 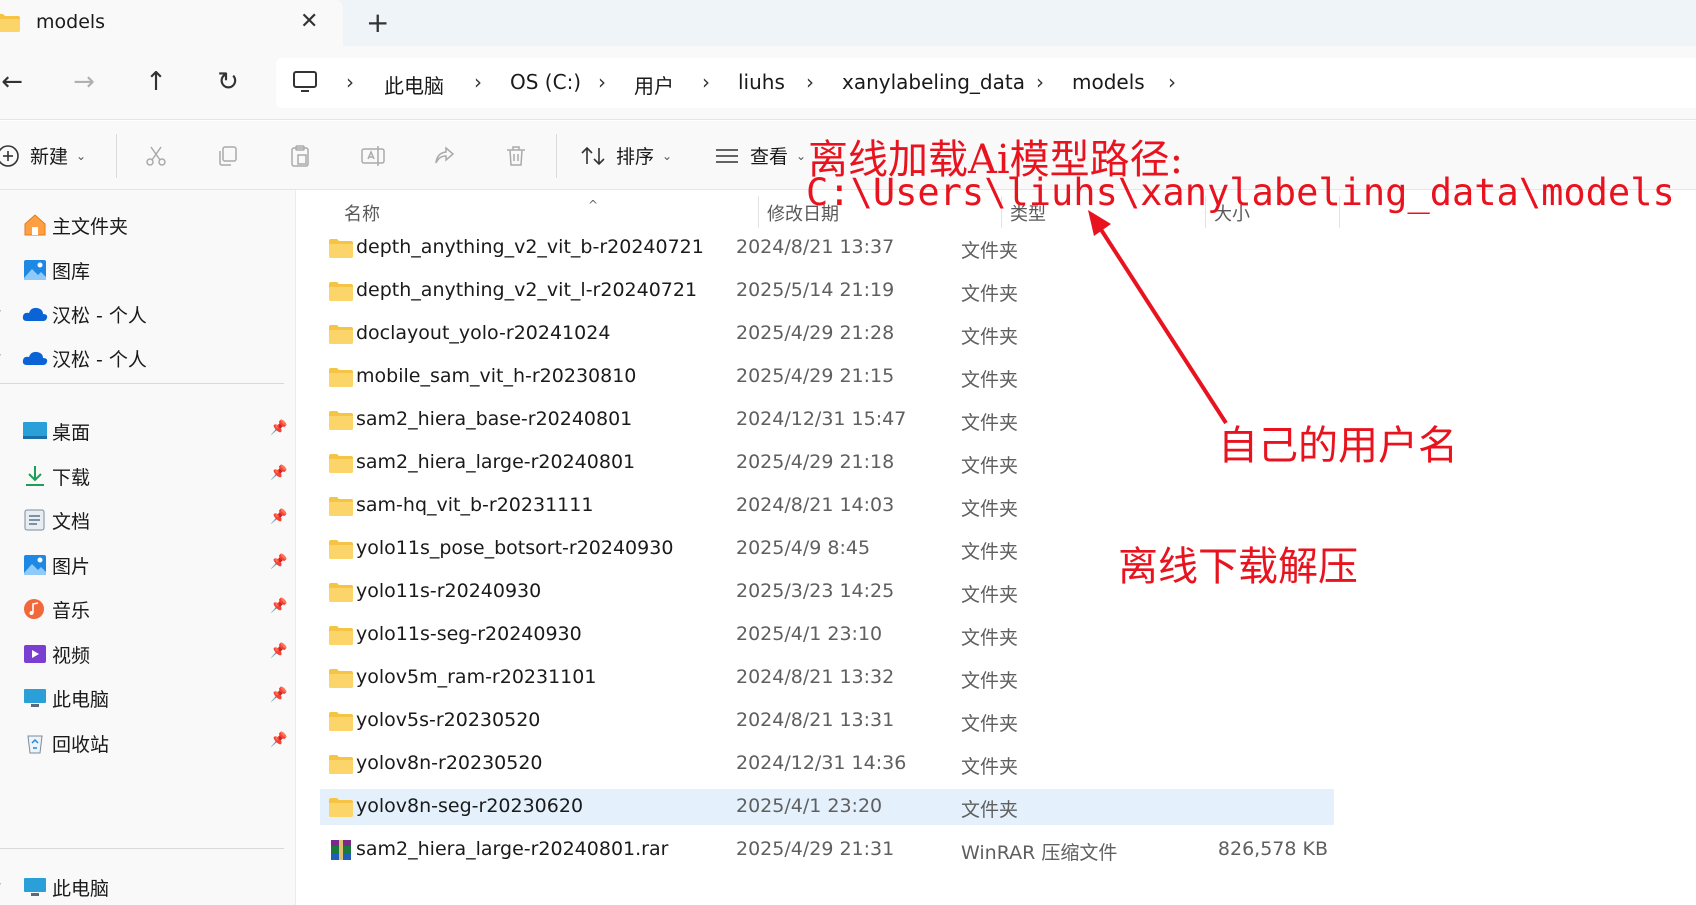 What do you see at coordinates (228, 155) in the screenshot?
I see `copy-button` at bounding box center [228, 155].